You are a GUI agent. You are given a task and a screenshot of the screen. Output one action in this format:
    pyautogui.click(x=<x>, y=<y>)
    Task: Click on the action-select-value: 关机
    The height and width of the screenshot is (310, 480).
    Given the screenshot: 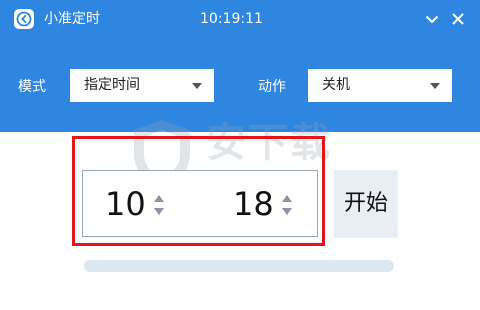 What is the action you would take?
    pyautogui.click(x=336, y=85)
    